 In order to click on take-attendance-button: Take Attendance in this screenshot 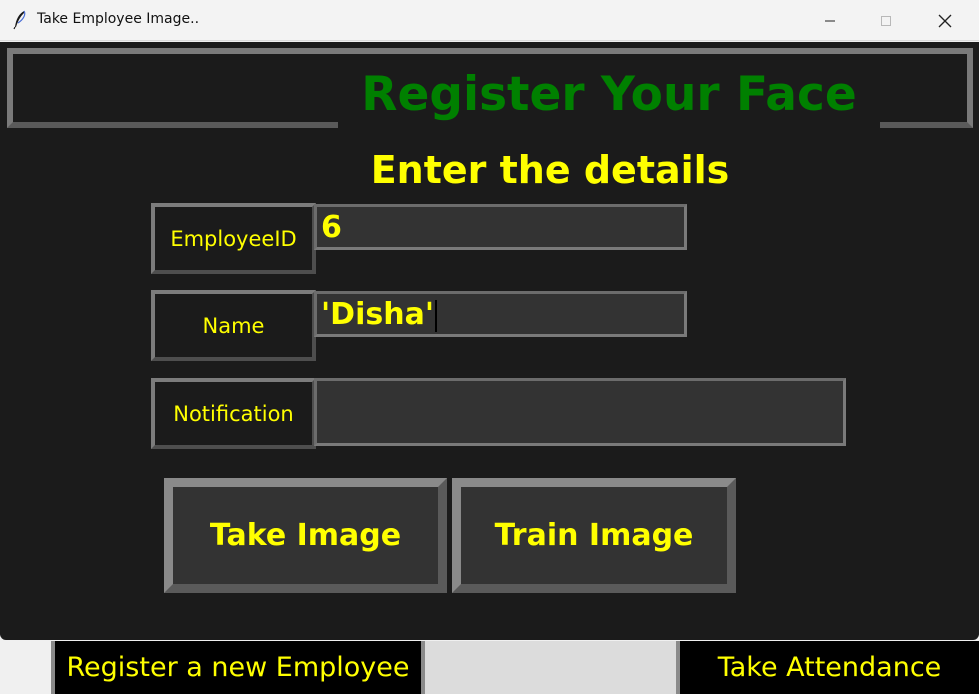, I will do `click(827, 667)`.